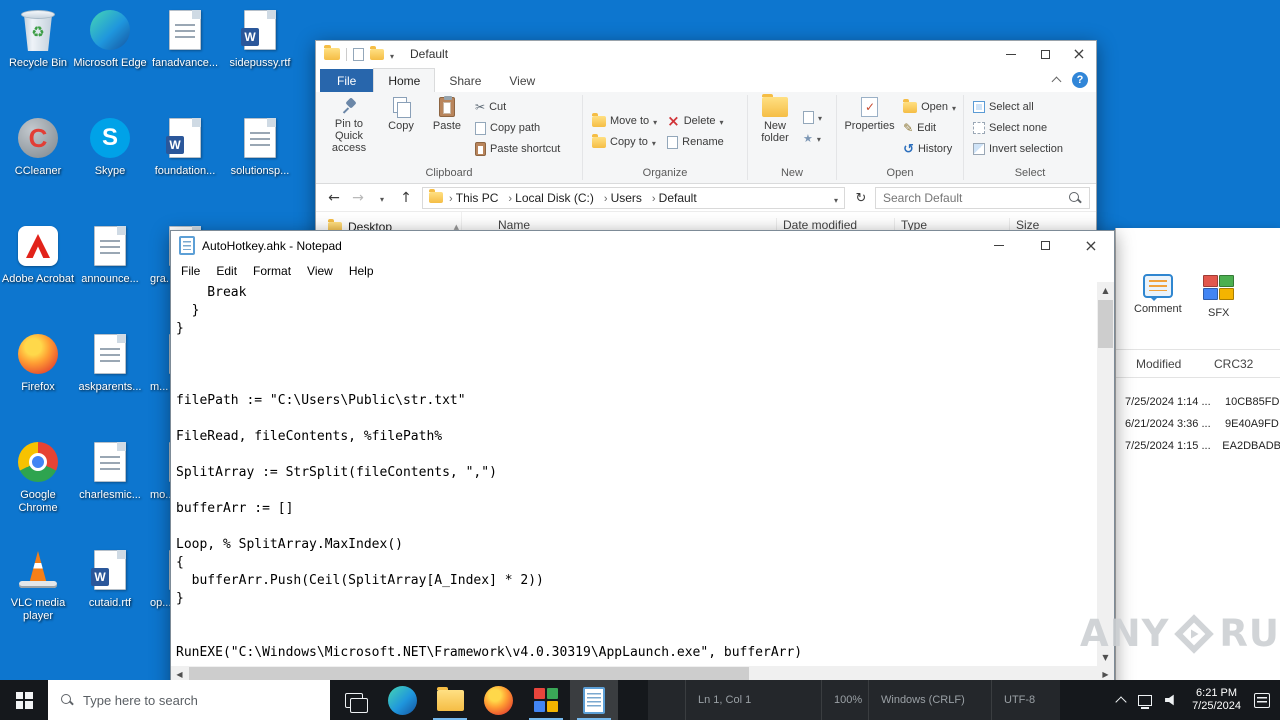  I want to click on start-button, so click(24, 700).